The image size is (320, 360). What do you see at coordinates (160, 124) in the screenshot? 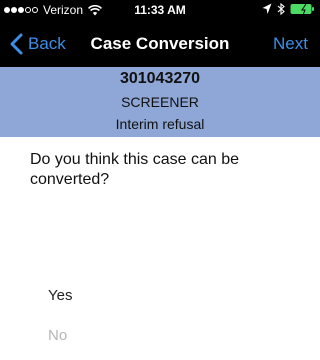
I see `case-status: Interim refusal` at bounding box center [160, 124].